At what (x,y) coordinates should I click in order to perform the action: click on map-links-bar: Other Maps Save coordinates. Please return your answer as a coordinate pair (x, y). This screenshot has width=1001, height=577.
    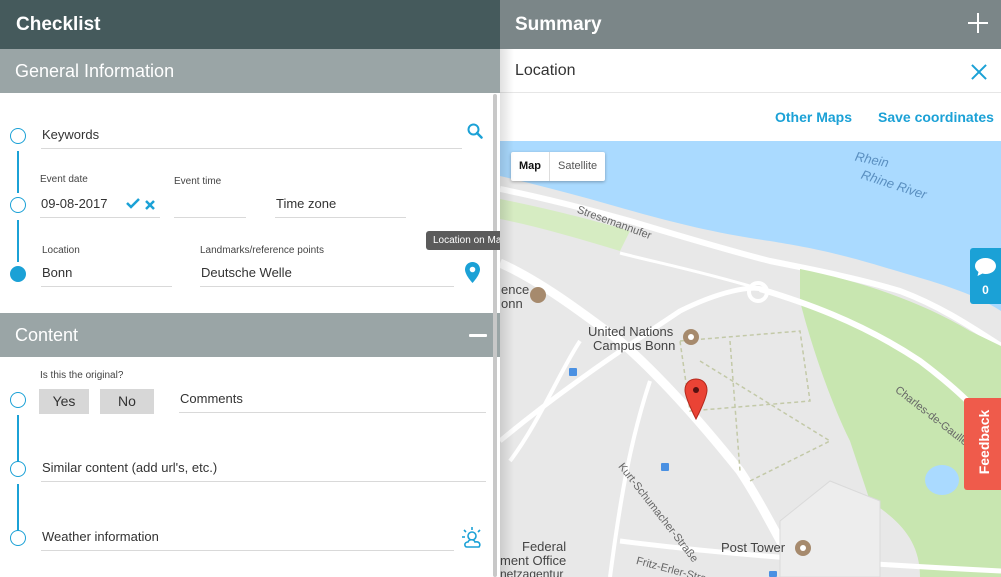
    Looking at the image, I should click on (750, 117).